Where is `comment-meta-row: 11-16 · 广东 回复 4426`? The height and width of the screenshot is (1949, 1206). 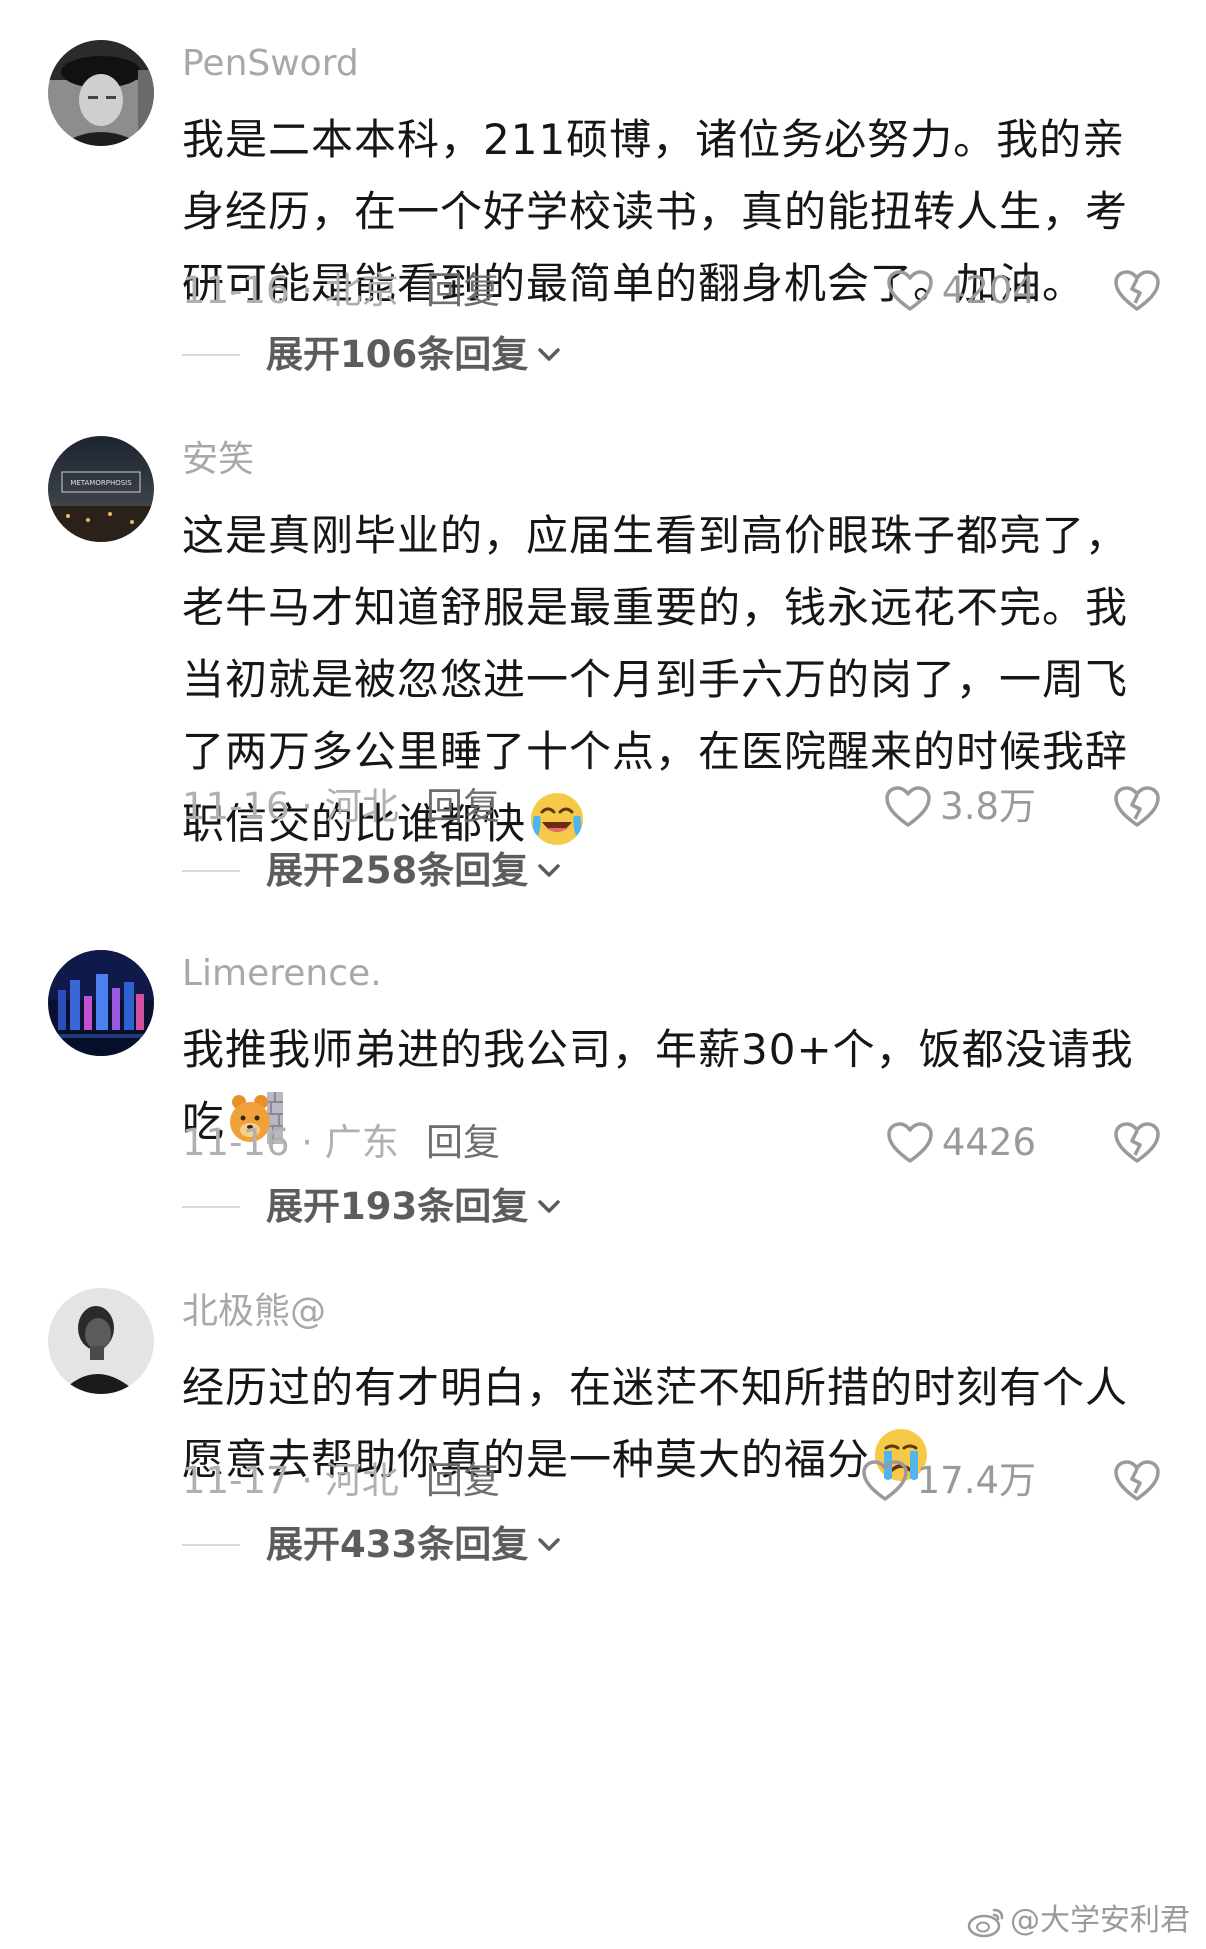 comment-meta-row: 11-16 · 广东 回复 4426 is located at coordinates (672, 1143).